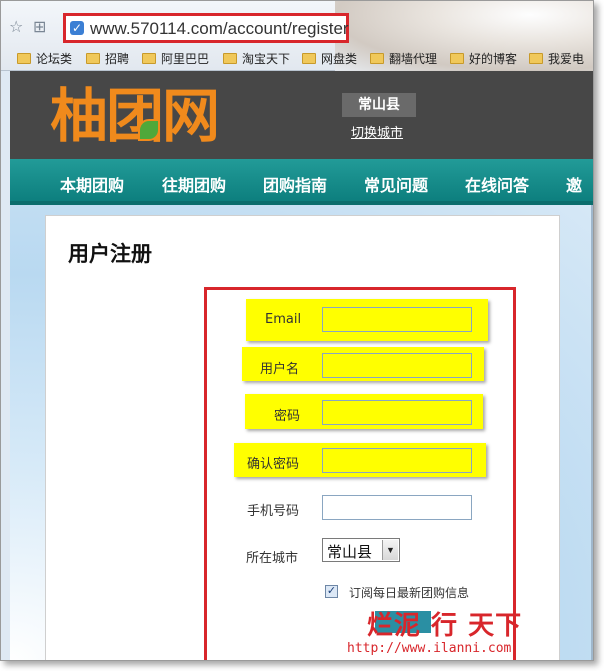 The width and height of the screenshot is (604, 671). What do you see at coordinates (397, 319) in the screenshot?
I see `email-field` at bounding box center [397, 319].